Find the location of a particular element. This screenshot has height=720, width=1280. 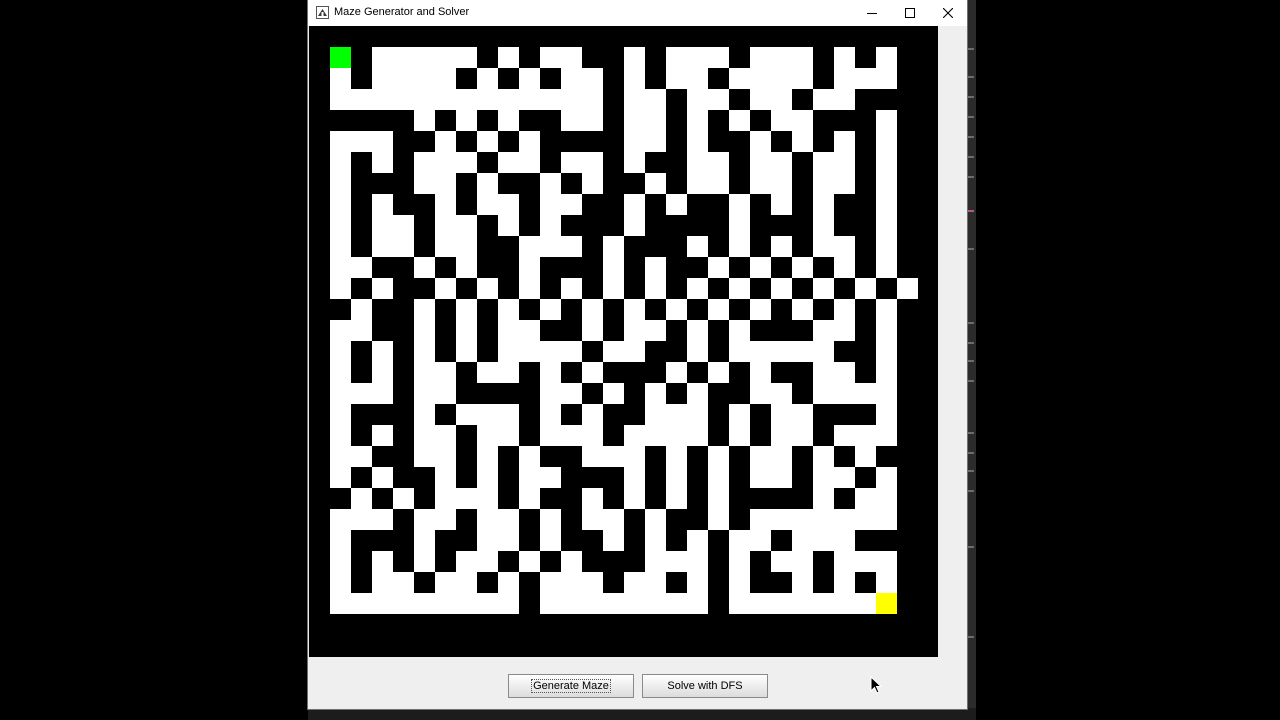

minimize-button is located at coordinates (872, 13).